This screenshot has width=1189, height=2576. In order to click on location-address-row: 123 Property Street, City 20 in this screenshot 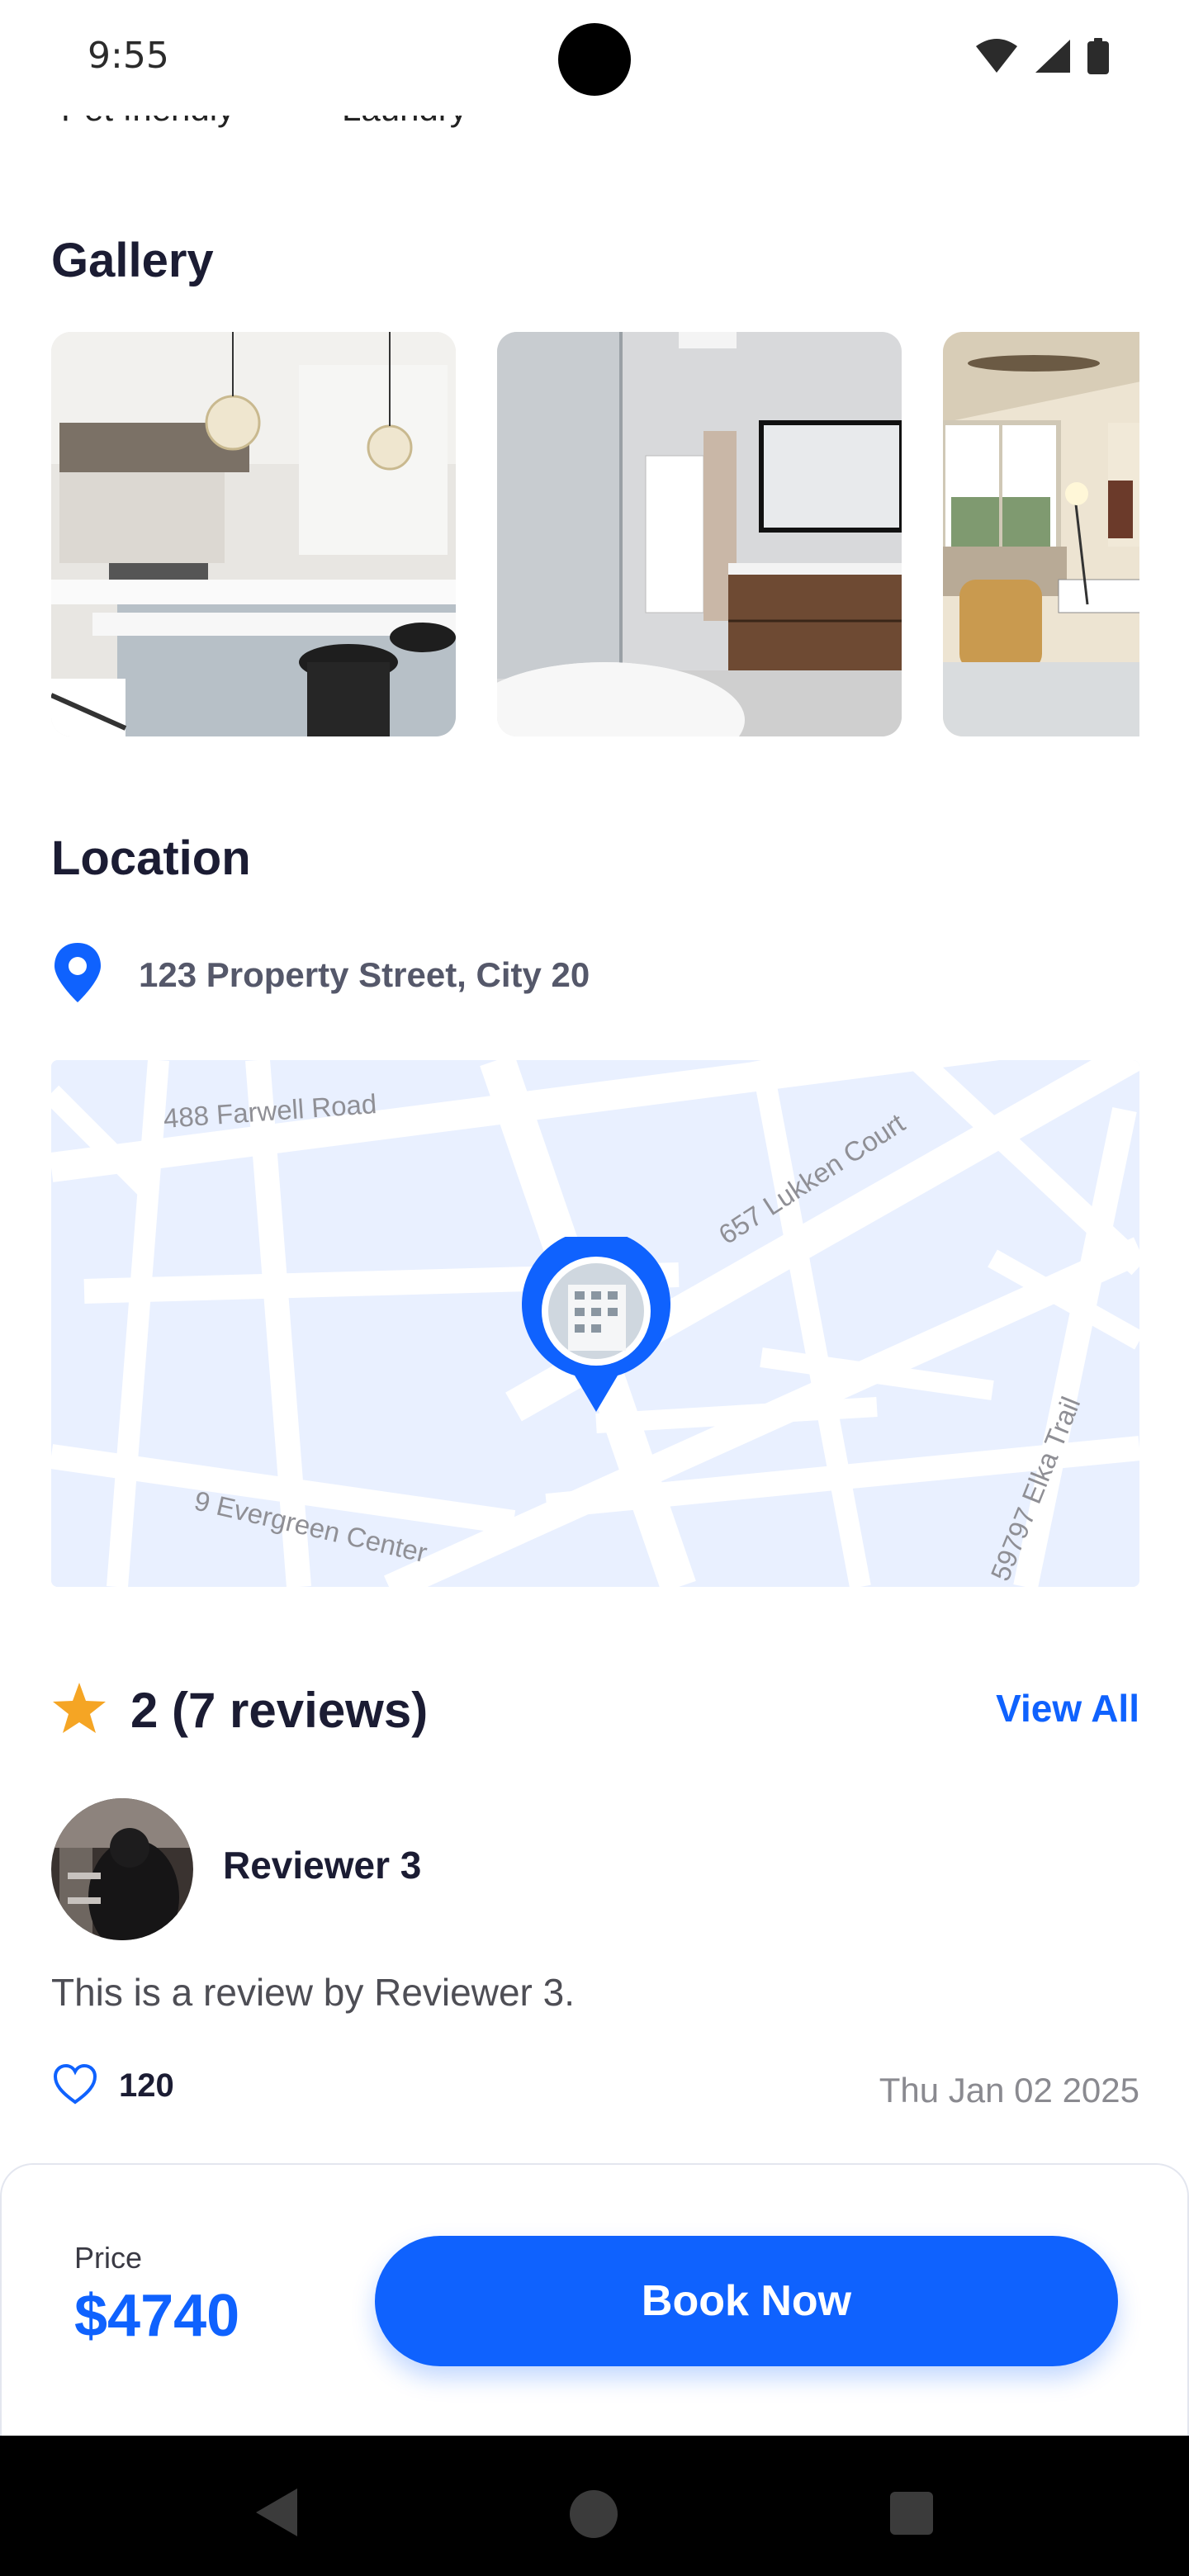, I will do `click(320, 974)`.